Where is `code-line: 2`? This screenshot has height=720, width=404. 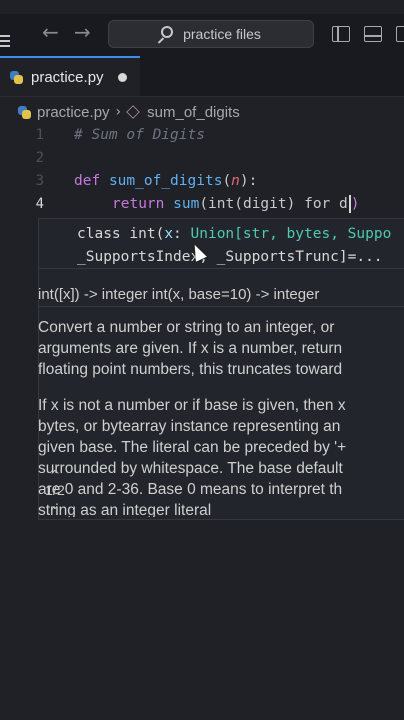 code-line: 2 is located at coordinates (202, 158).